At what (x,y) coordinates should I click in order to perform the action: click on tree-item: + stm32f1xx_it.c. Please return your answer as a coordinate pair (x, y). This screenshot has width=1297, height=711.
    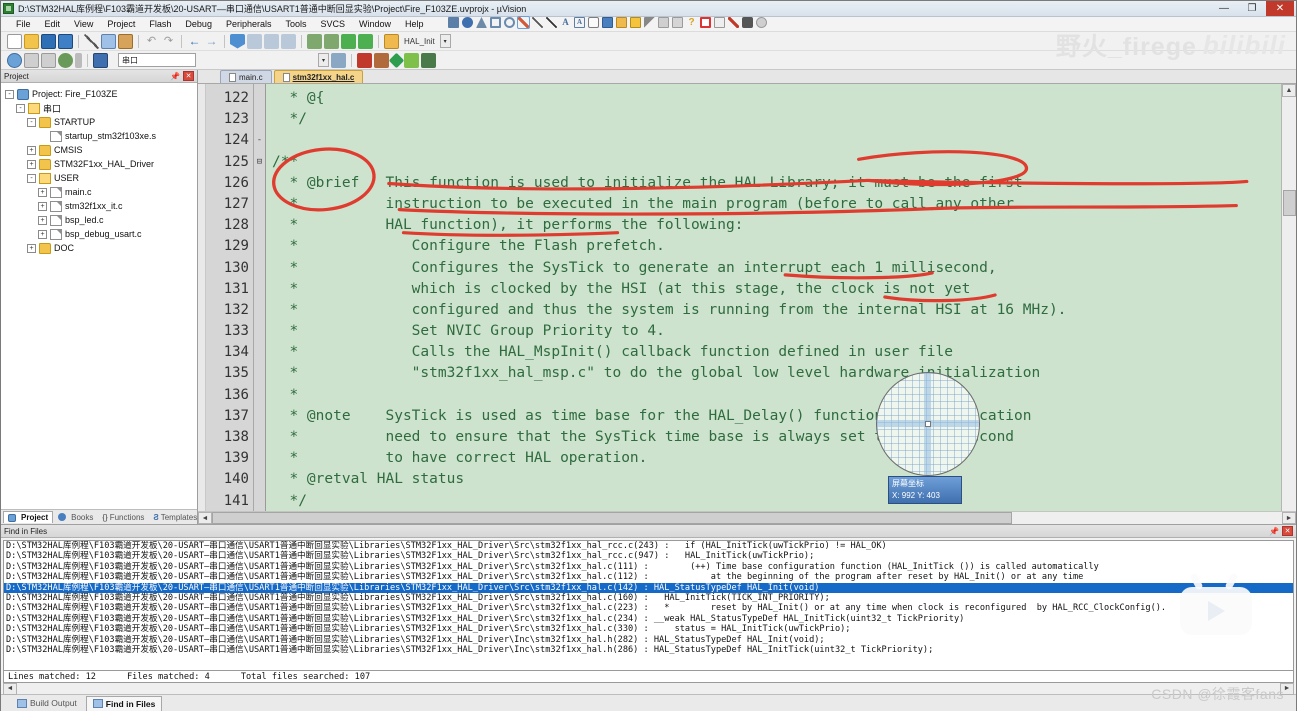
    Looking at the image, I should click on (101, 206).